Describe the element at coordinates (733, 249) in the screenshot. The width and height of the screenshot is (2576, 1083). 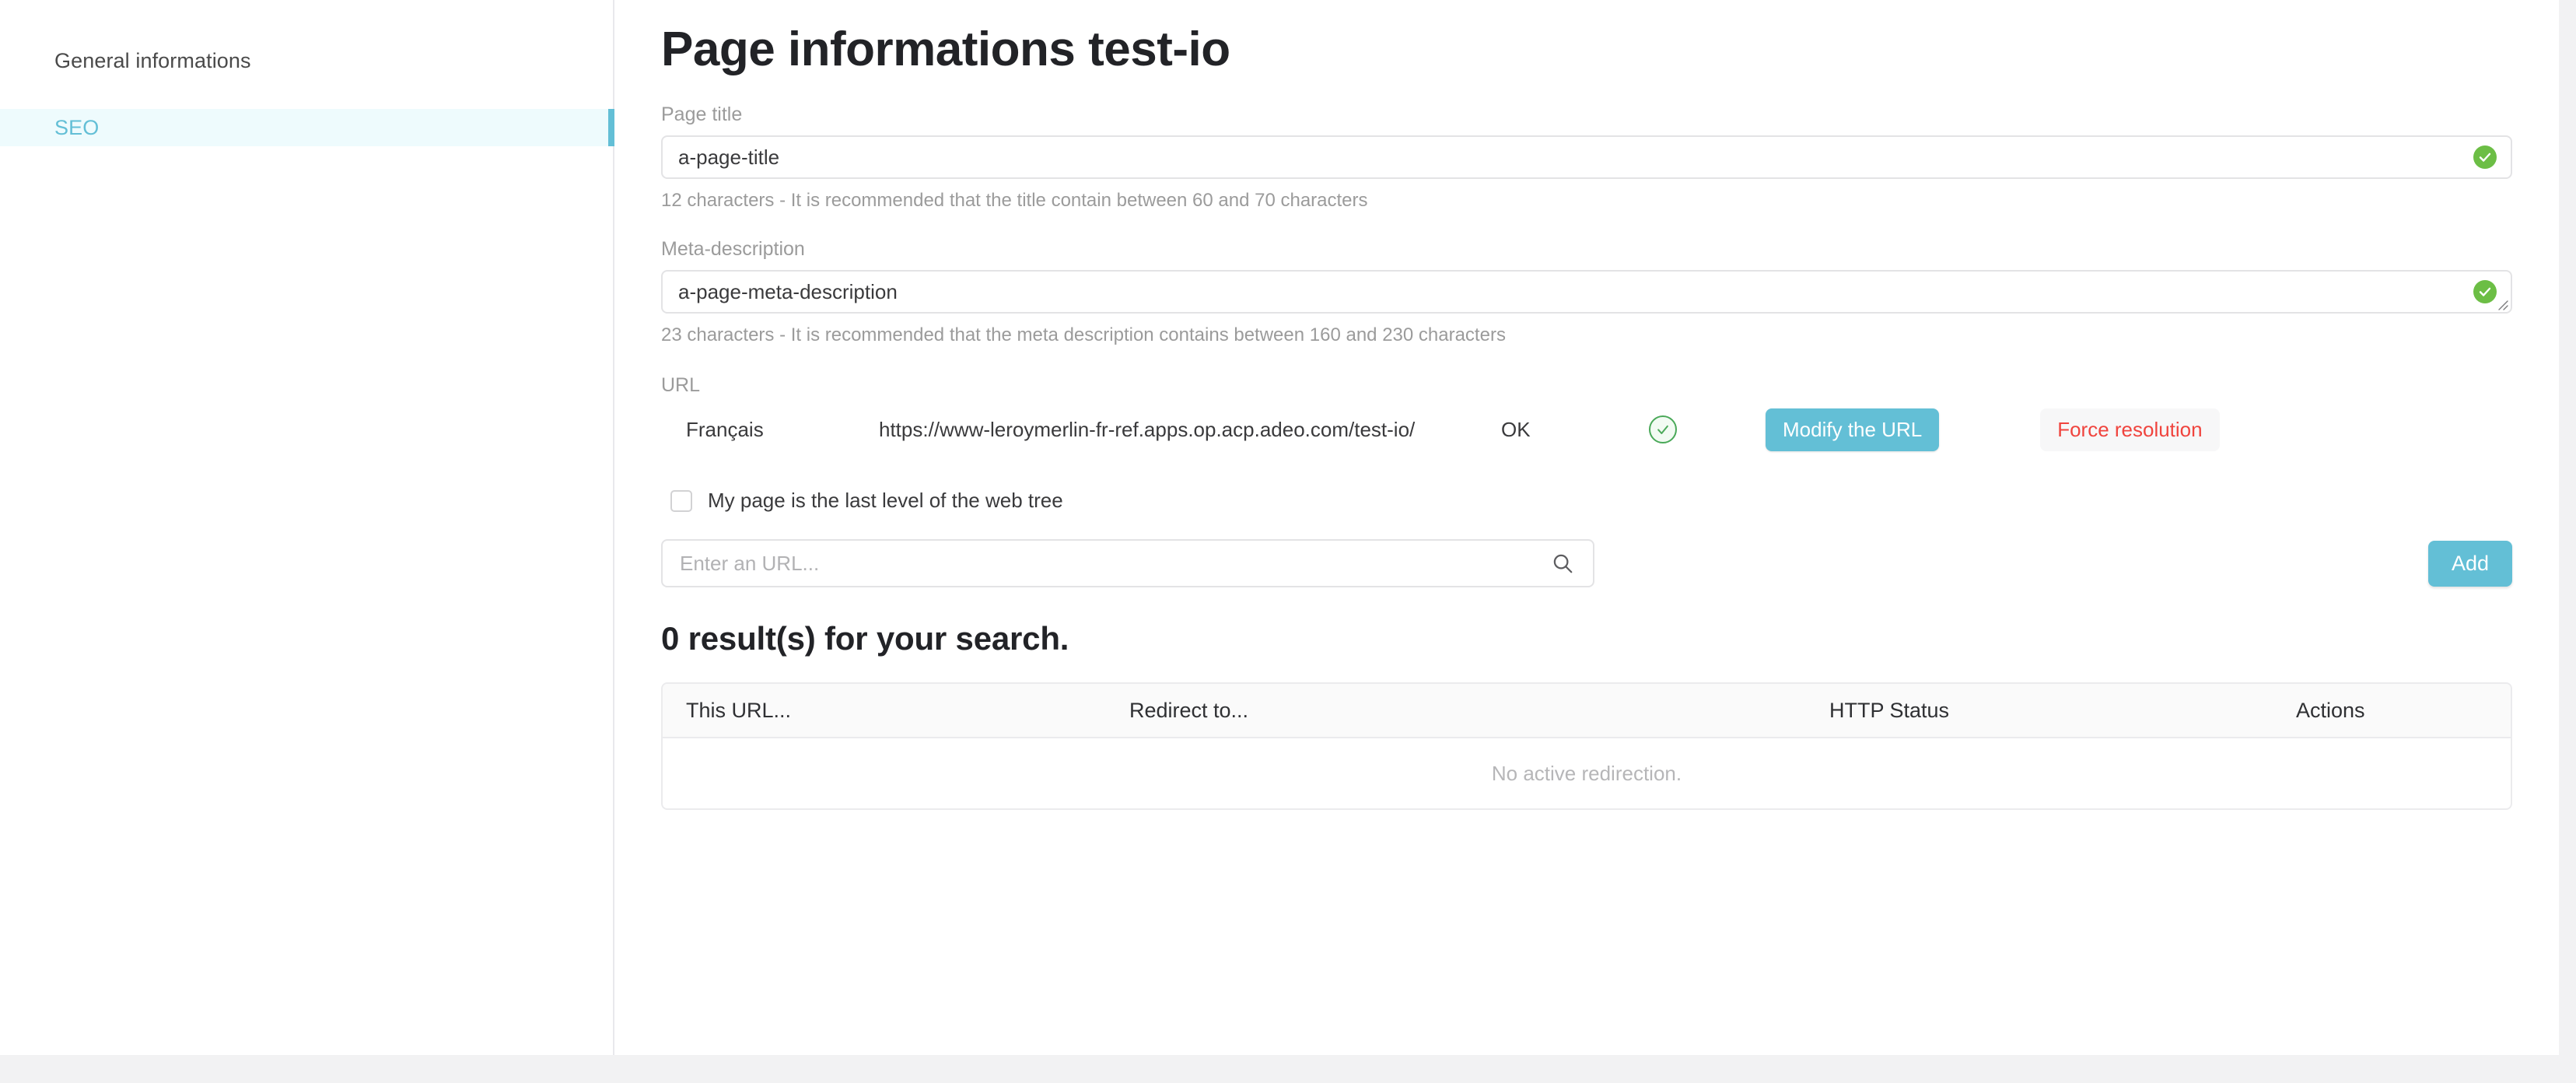
I see `meta-description-field-label: Meta-description` at that location.